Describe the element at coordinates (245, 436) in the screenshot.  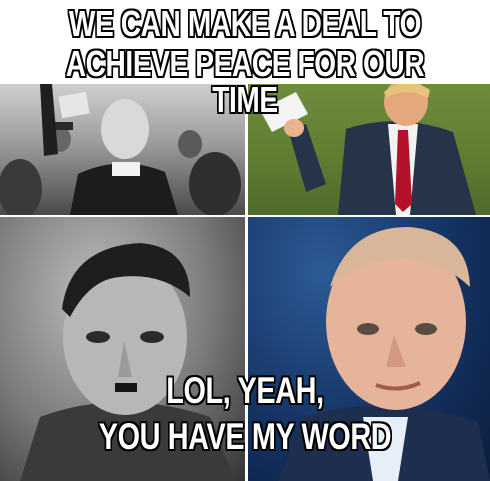
I see `bottom-caption-line-2: YOU HAVE MY WORD` at that location.